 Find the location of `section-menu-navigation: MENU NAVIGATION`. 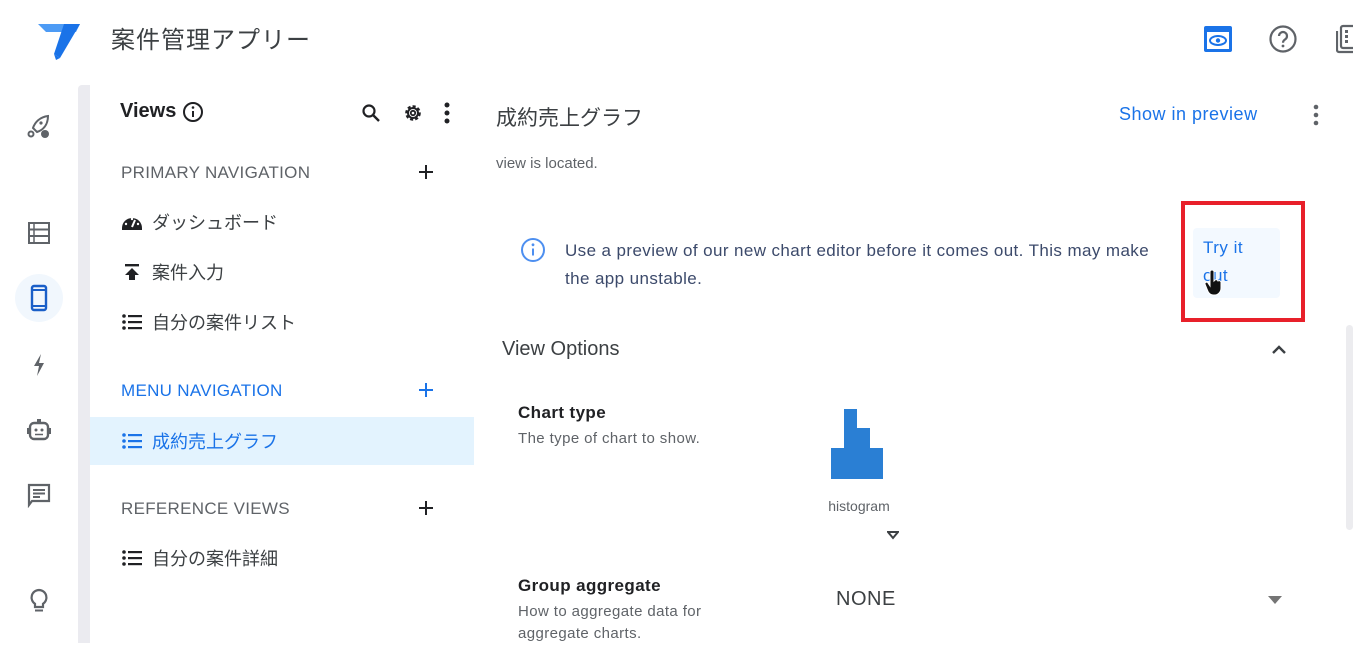

section-menu-navigation: MENU NAVIGATION is located at coordinates (202, 390).